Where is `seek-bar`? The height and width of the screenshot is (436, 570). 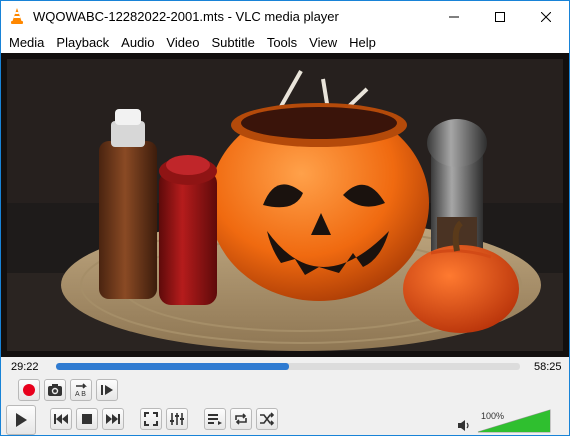 seek-bar is located at coordinates (288, 366).